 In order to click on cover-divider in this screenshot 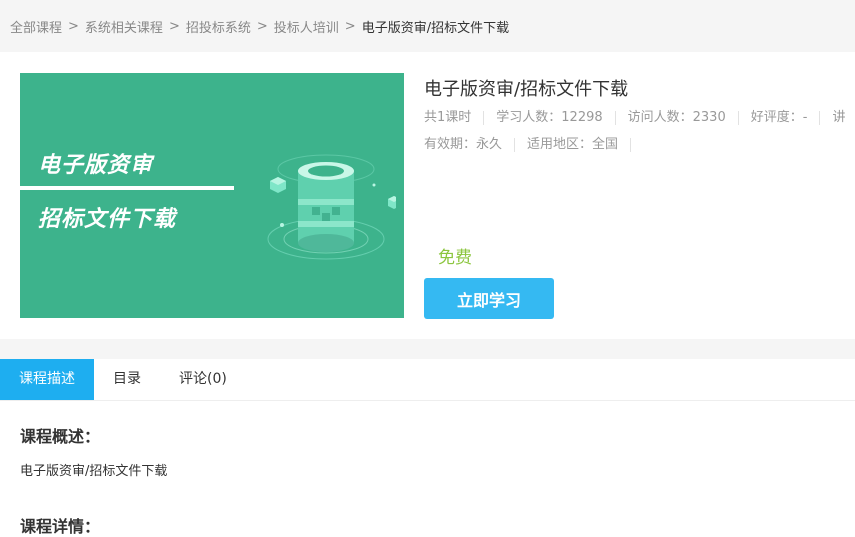, I will do `click(127, 188)`.